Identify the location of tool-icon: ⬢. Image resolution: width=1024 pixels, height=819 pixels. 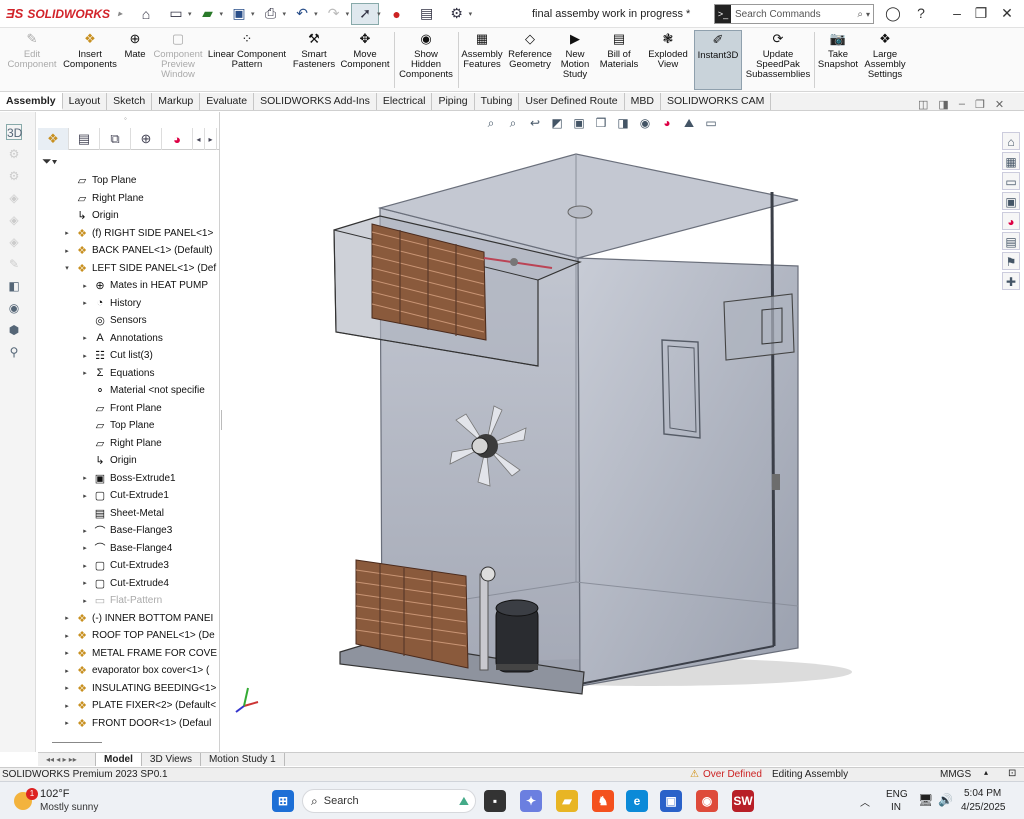
(14, 330).